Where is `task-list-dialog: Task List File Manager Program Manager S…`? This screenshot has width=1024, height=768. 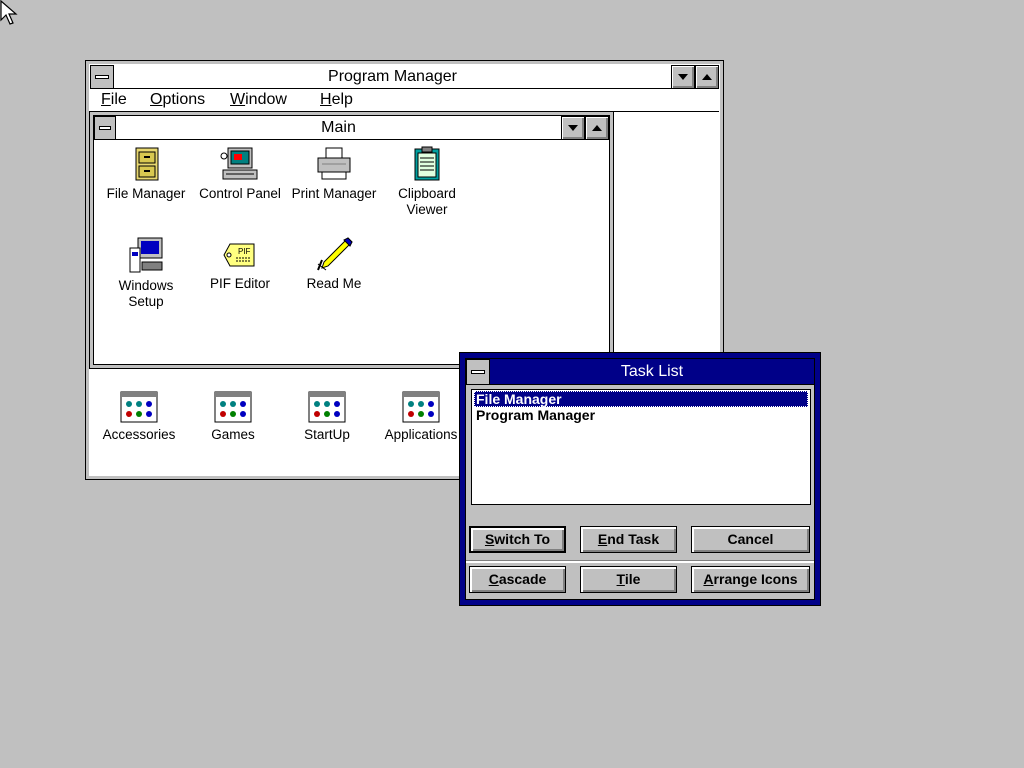
task-list-dialog: Task List File Manager Program Manager S… is located at coordinates (640, 479).